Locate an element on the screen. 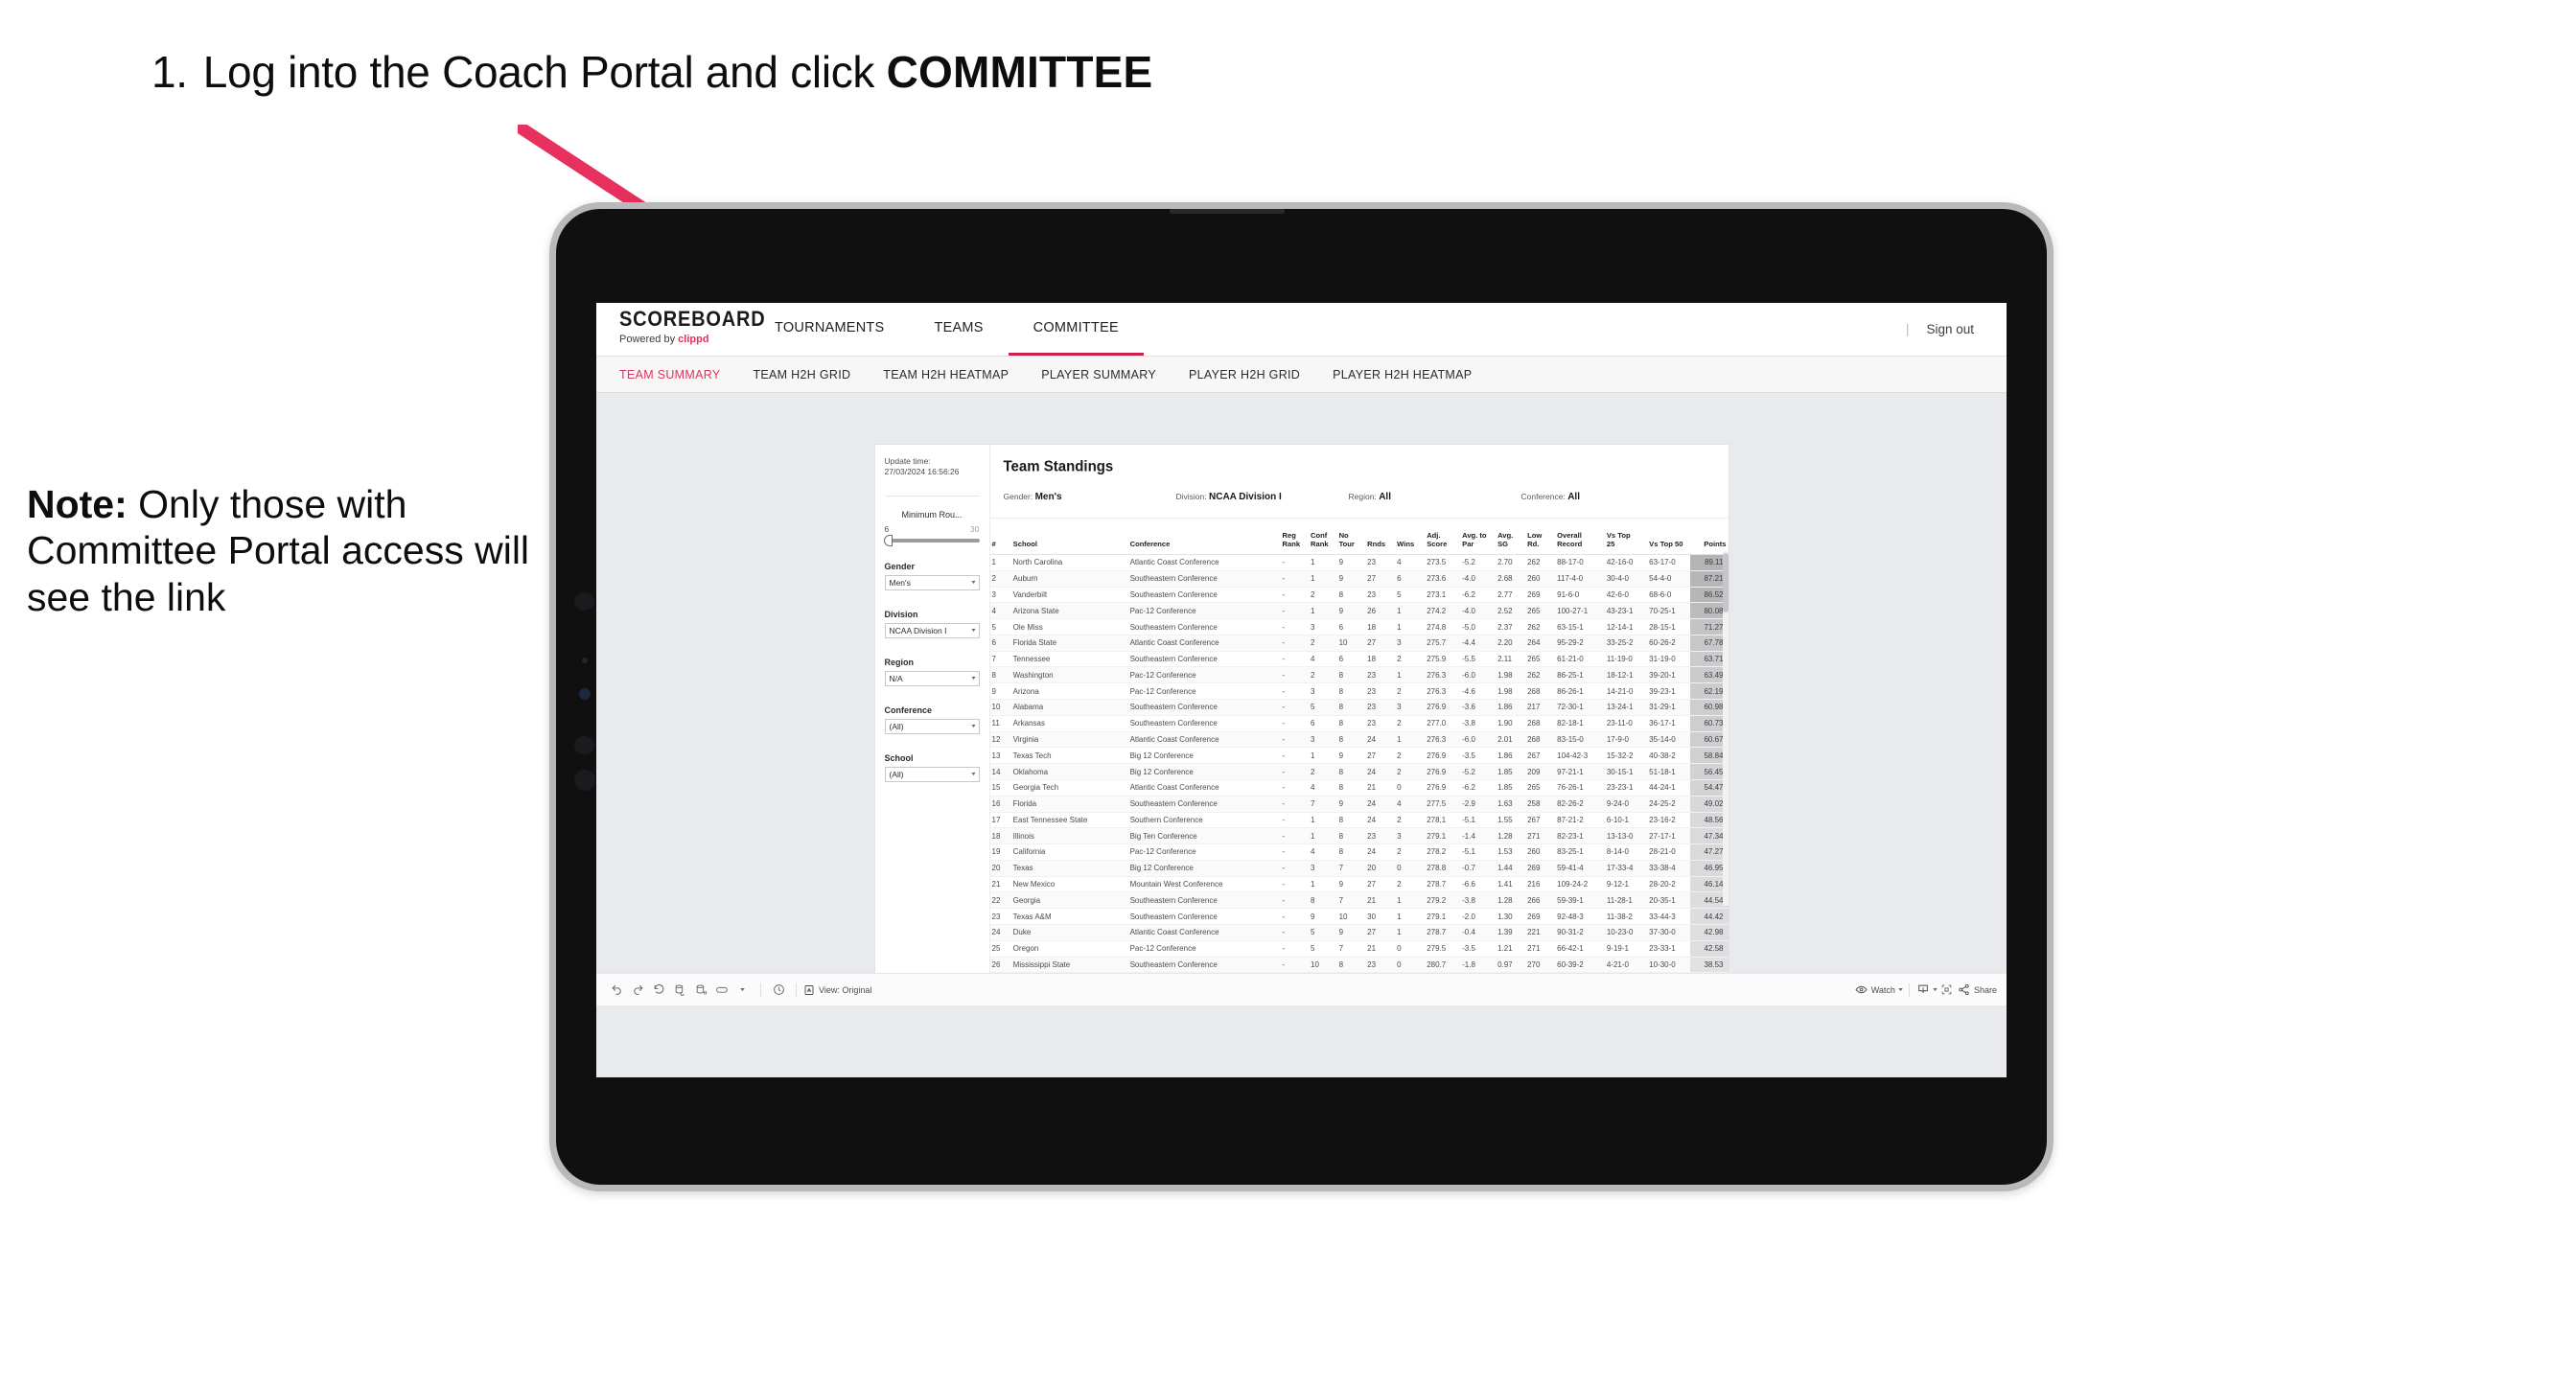 The image size is (2576, 1386). nav-tab-committee: COMMITTEE is located at coordinates (1076, 330).